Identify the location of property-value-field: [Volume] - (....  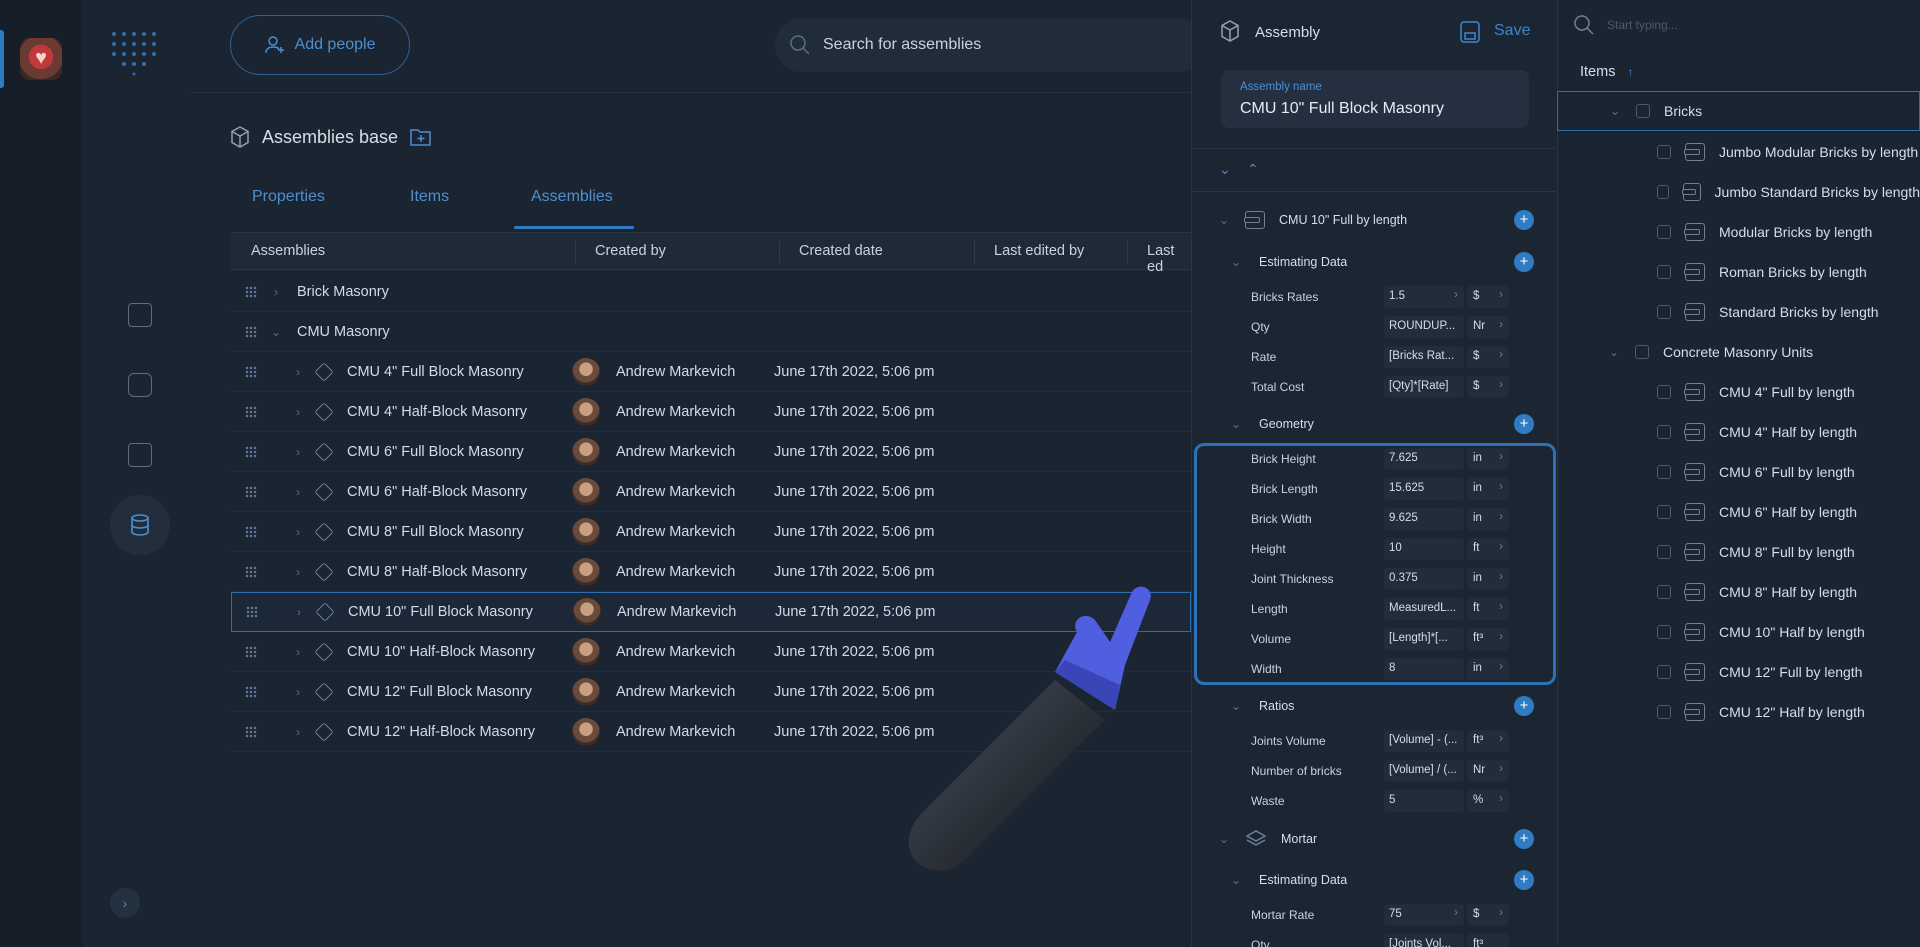
(1424, 741).